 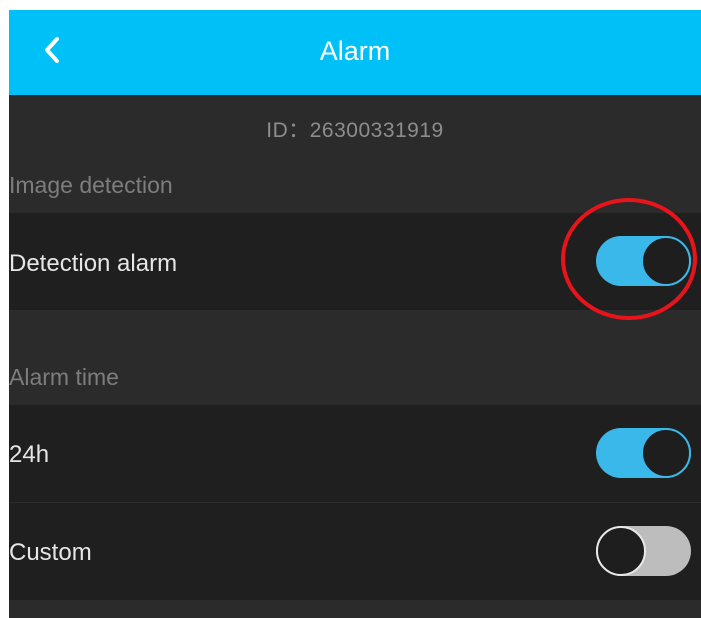 I want to click on detection-alarm-toggle, so click(x=643, y=261).